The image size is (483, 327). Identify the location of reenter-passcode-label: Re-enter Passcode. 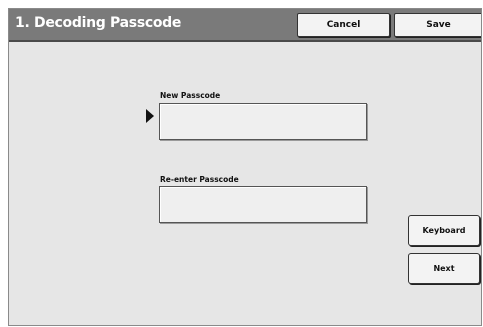
(199, 179).